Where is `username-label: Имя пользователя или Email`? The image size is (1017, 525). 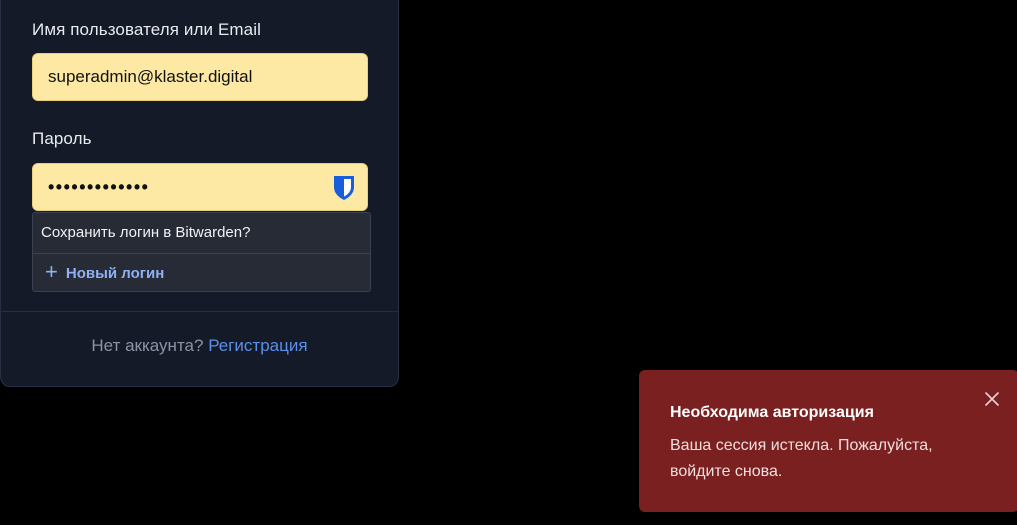
username-label: Имя пользователя или Email is located at coordinates (146, 29).